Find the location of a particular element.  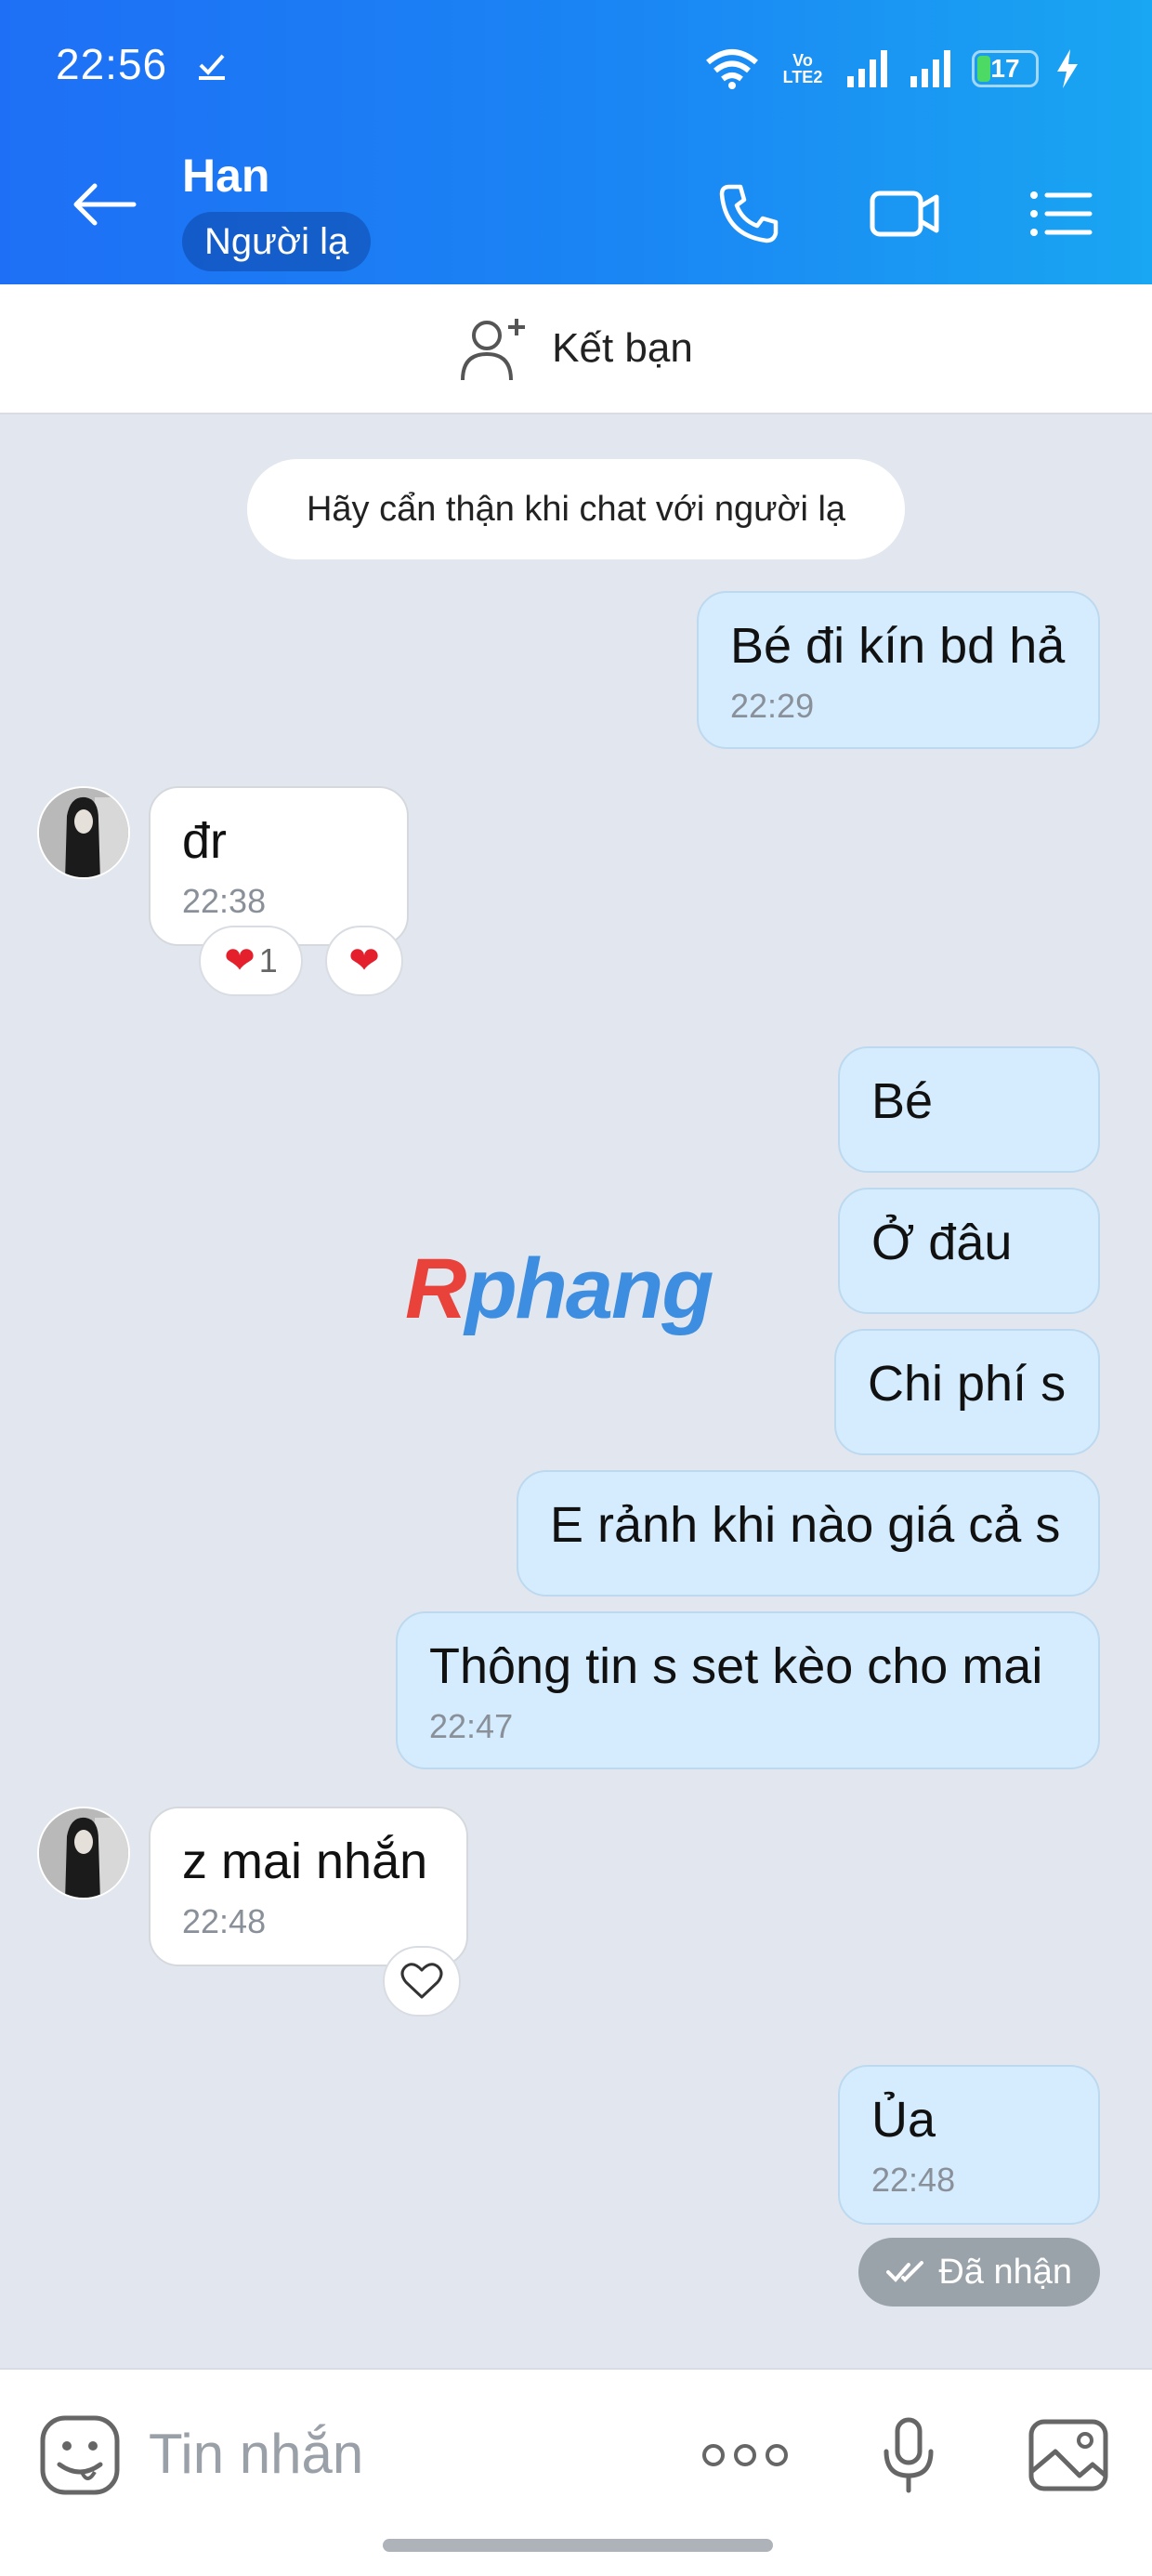

charging-icon is located at coordinates (1067, 68).